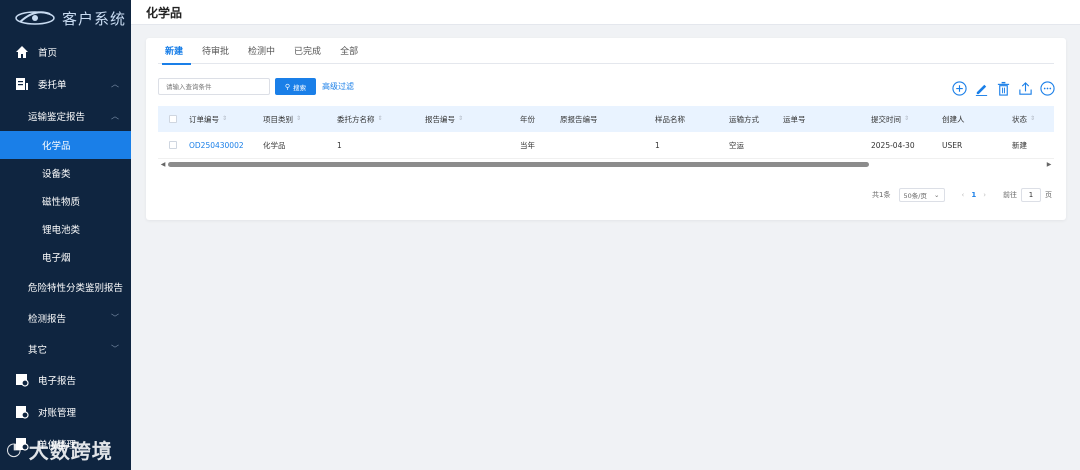 The image size is (1080, 470). Describe the element at coordinates (218, 55) in the screenshot. I see `tab-pending: 待审批` at that location.